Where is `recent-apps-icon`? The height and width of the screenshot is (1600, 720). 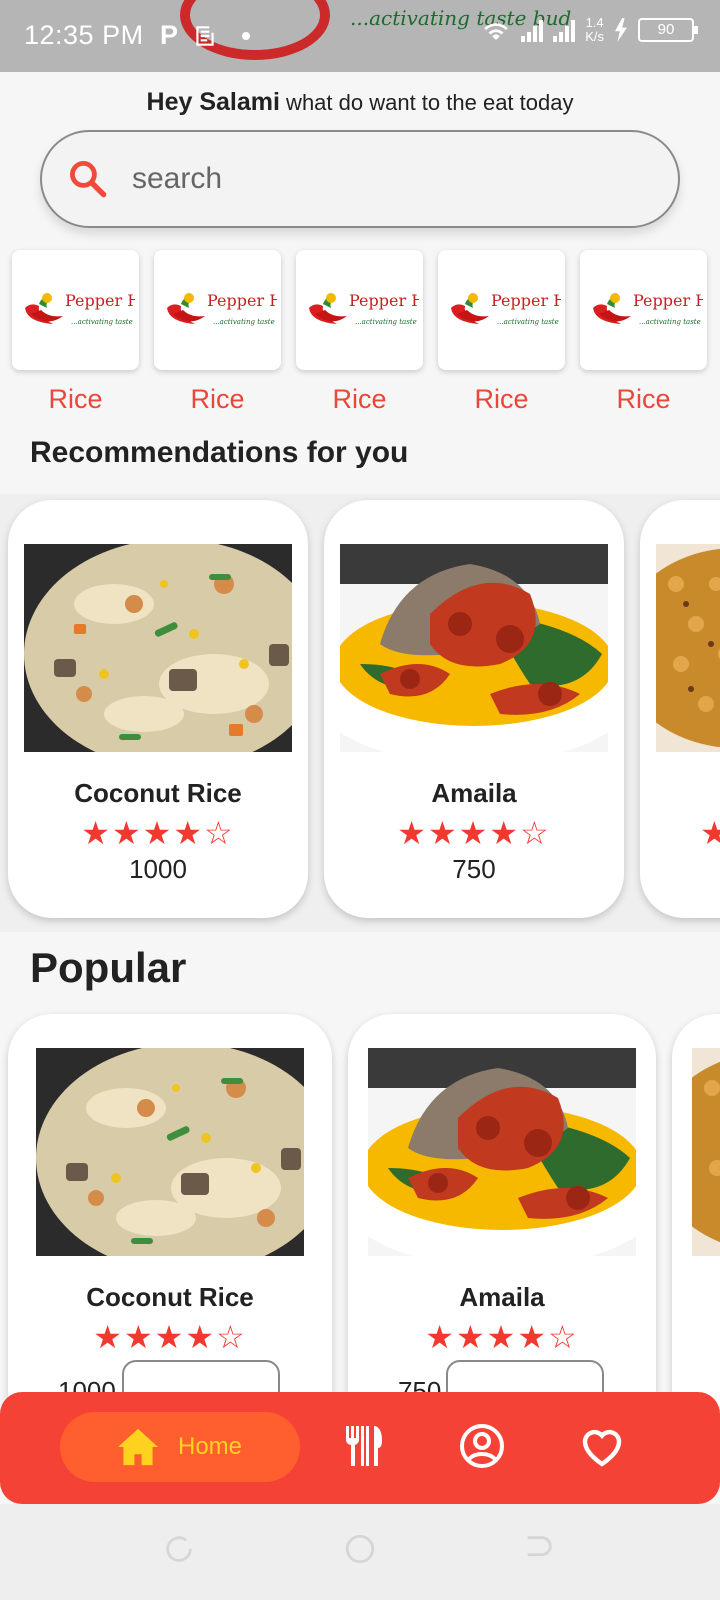
recent-apps-icon is located at coordinates (179, 1549).